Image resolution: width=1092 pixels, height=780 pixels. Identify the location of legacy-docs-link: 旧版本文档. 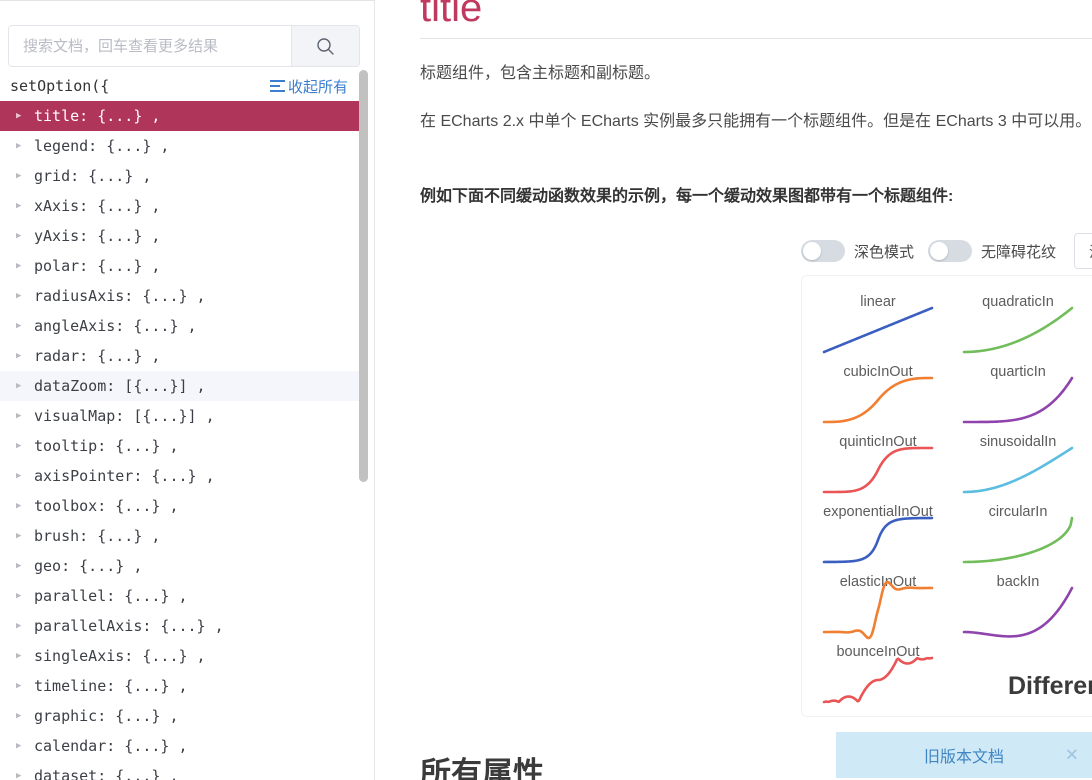
(964, 755).